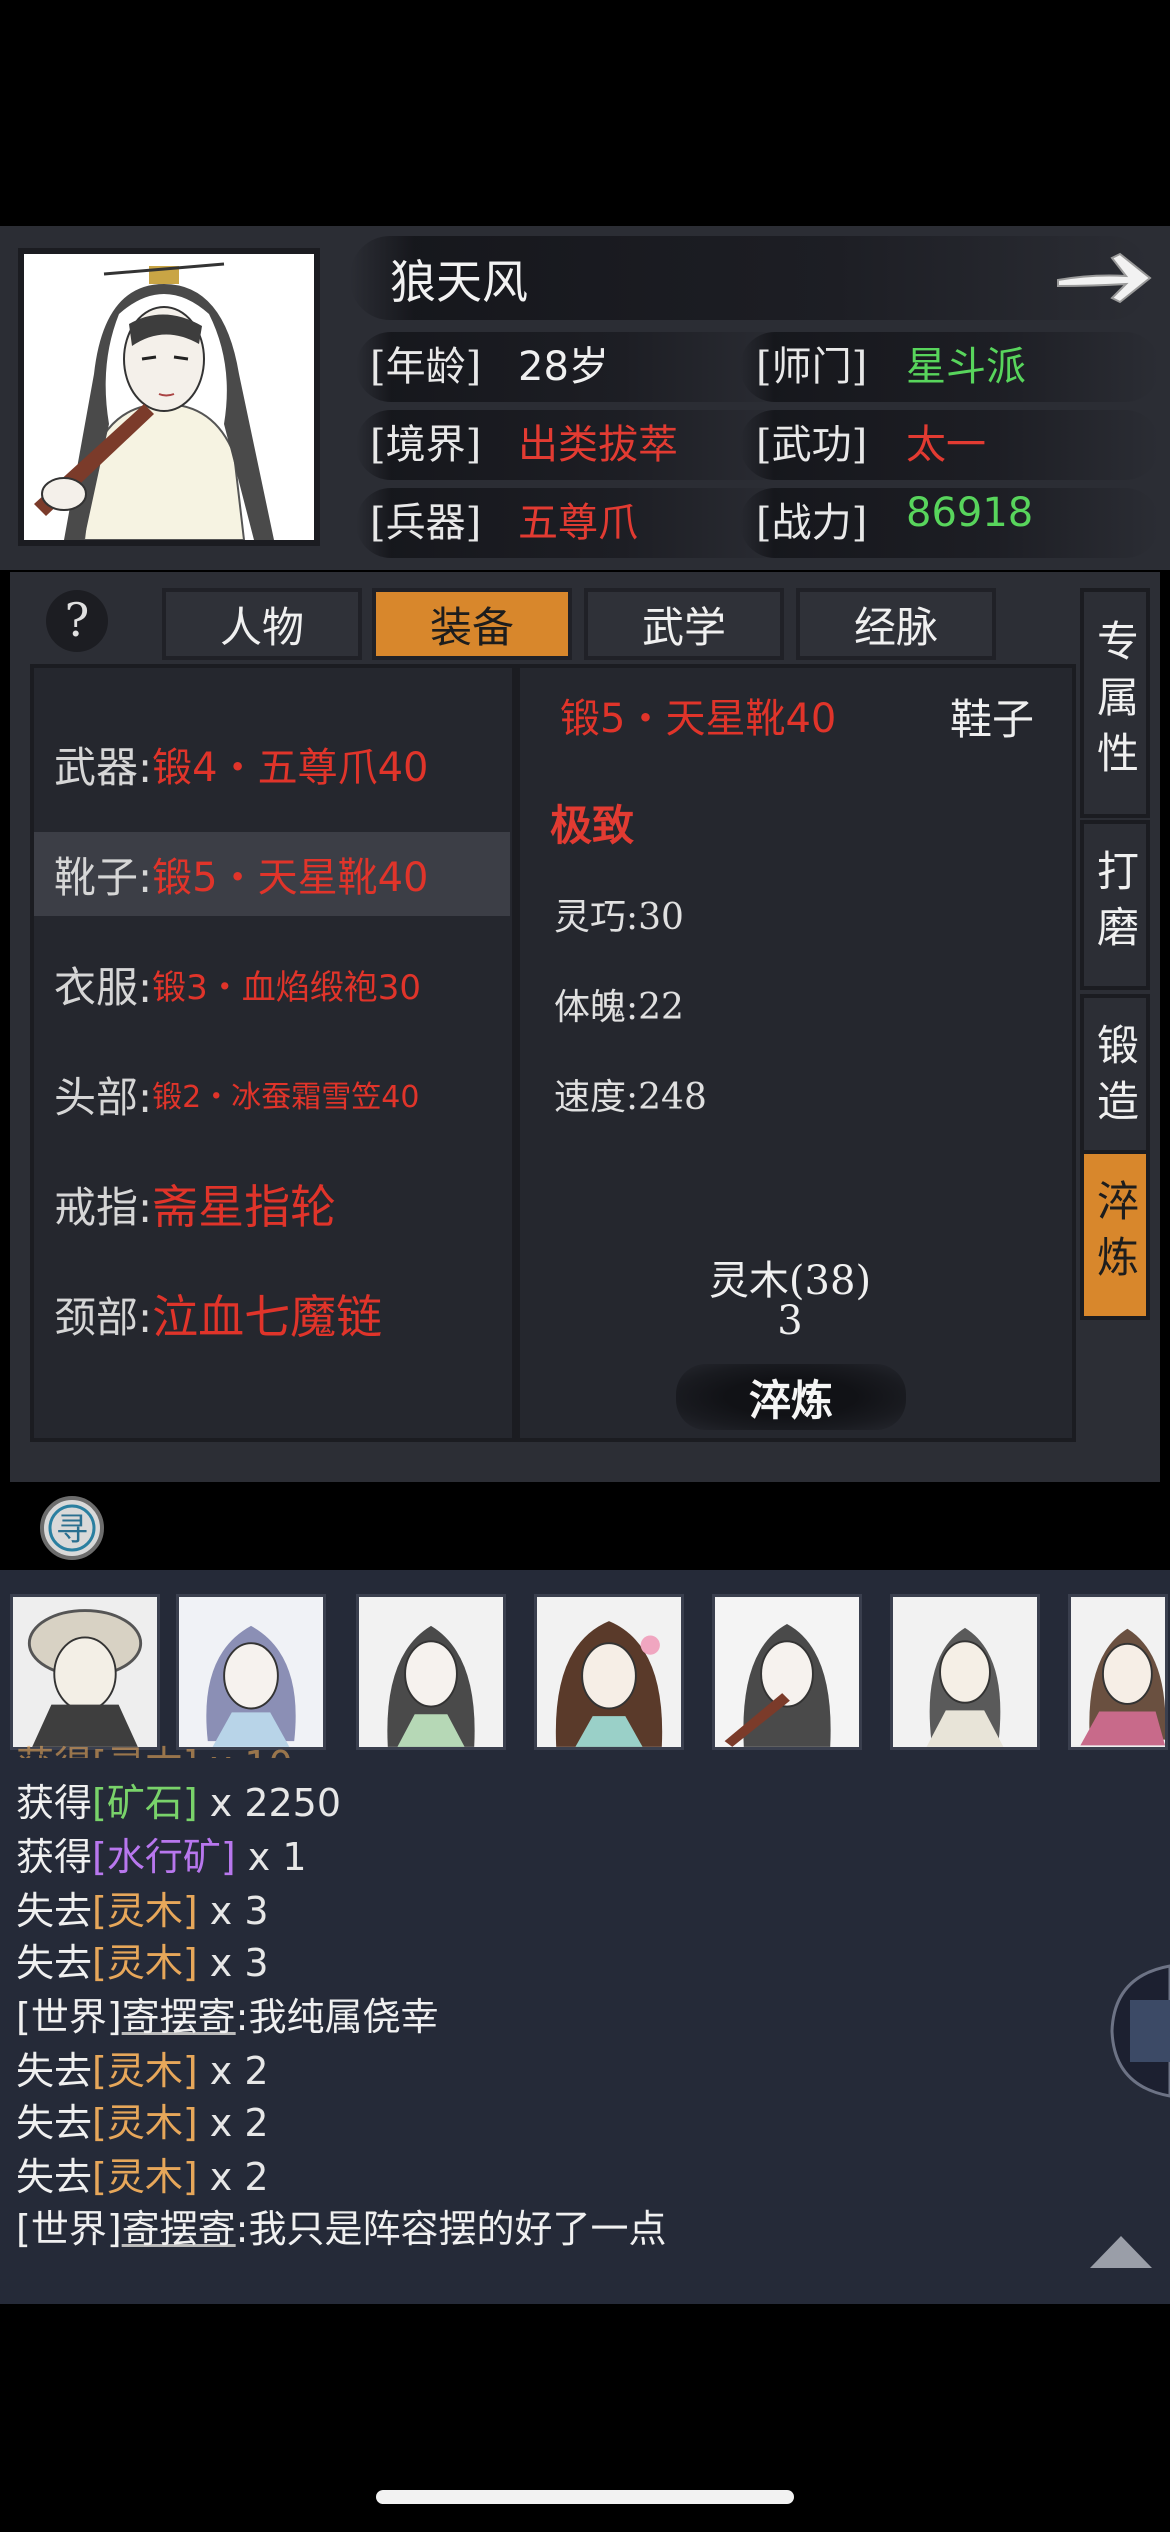  I want to click on floating-menu-icon, so click(1137, 2031).